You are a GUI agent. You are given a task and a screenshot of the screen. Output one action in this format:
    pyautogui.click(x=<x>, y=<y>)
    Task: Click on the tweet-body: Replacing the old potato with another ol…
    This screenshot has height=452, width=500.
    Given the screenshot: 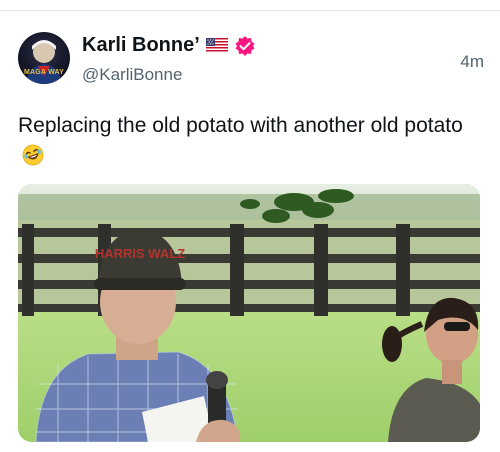 What is the action you would take?
    pyautogui.click(x=240, y=125)
    